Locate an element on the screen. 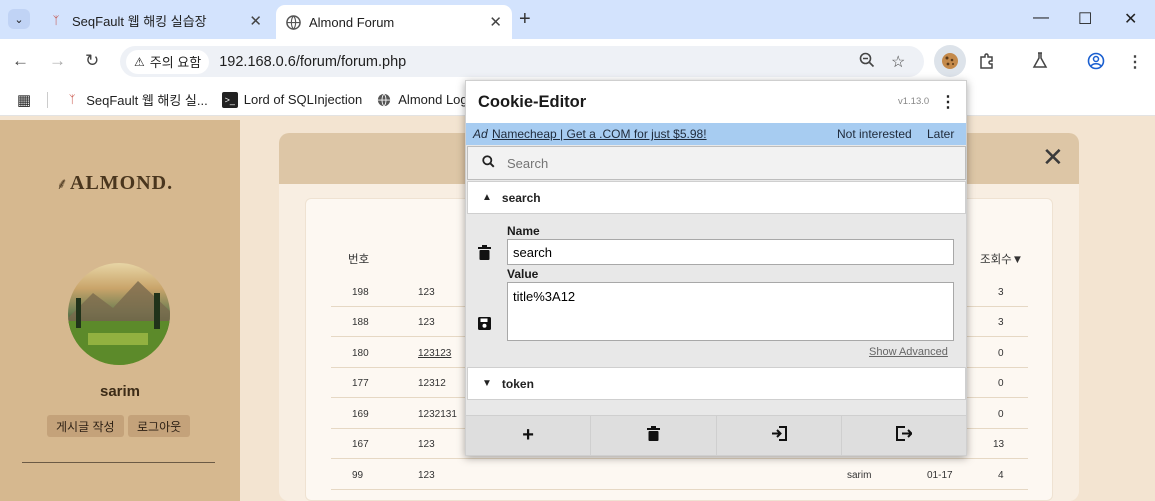  cookie-editor-title: Cookie-Editor is located at coordinates (532, 102).